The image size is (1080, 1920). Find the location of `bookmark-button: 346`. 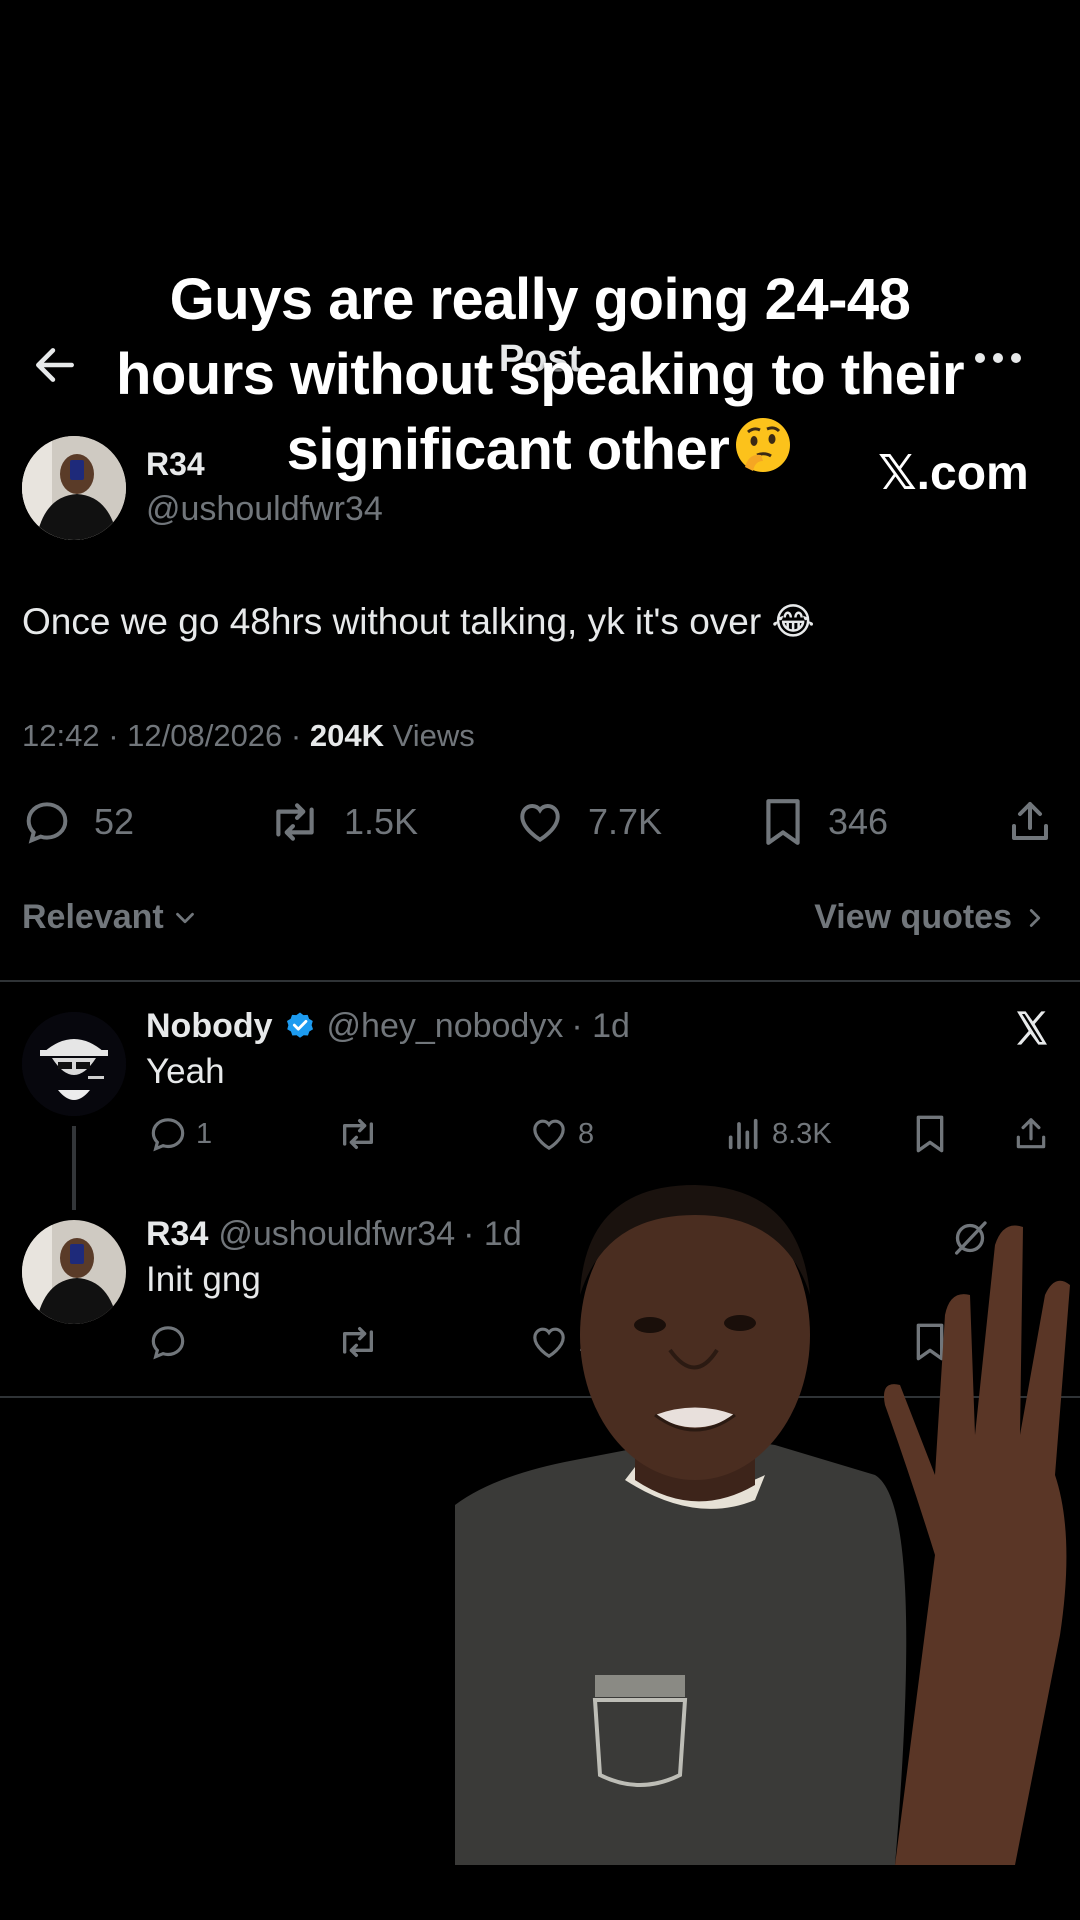

bookmark-button: 346 is located at coordinates (824, 822).